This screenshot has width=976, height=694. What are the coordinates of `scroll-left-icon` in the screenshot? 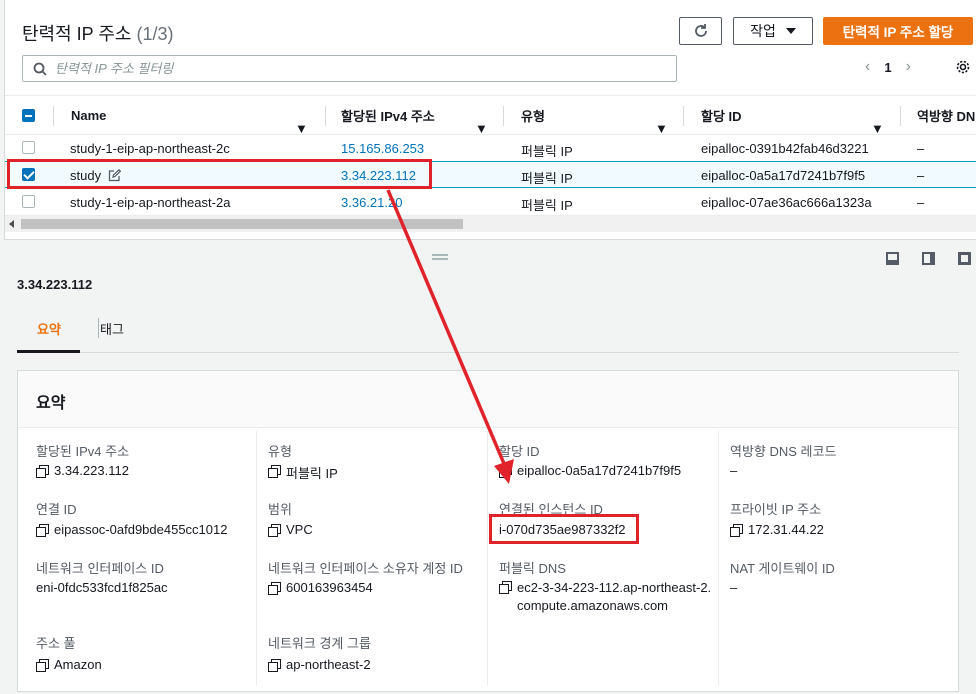 It's located at (11, 224).